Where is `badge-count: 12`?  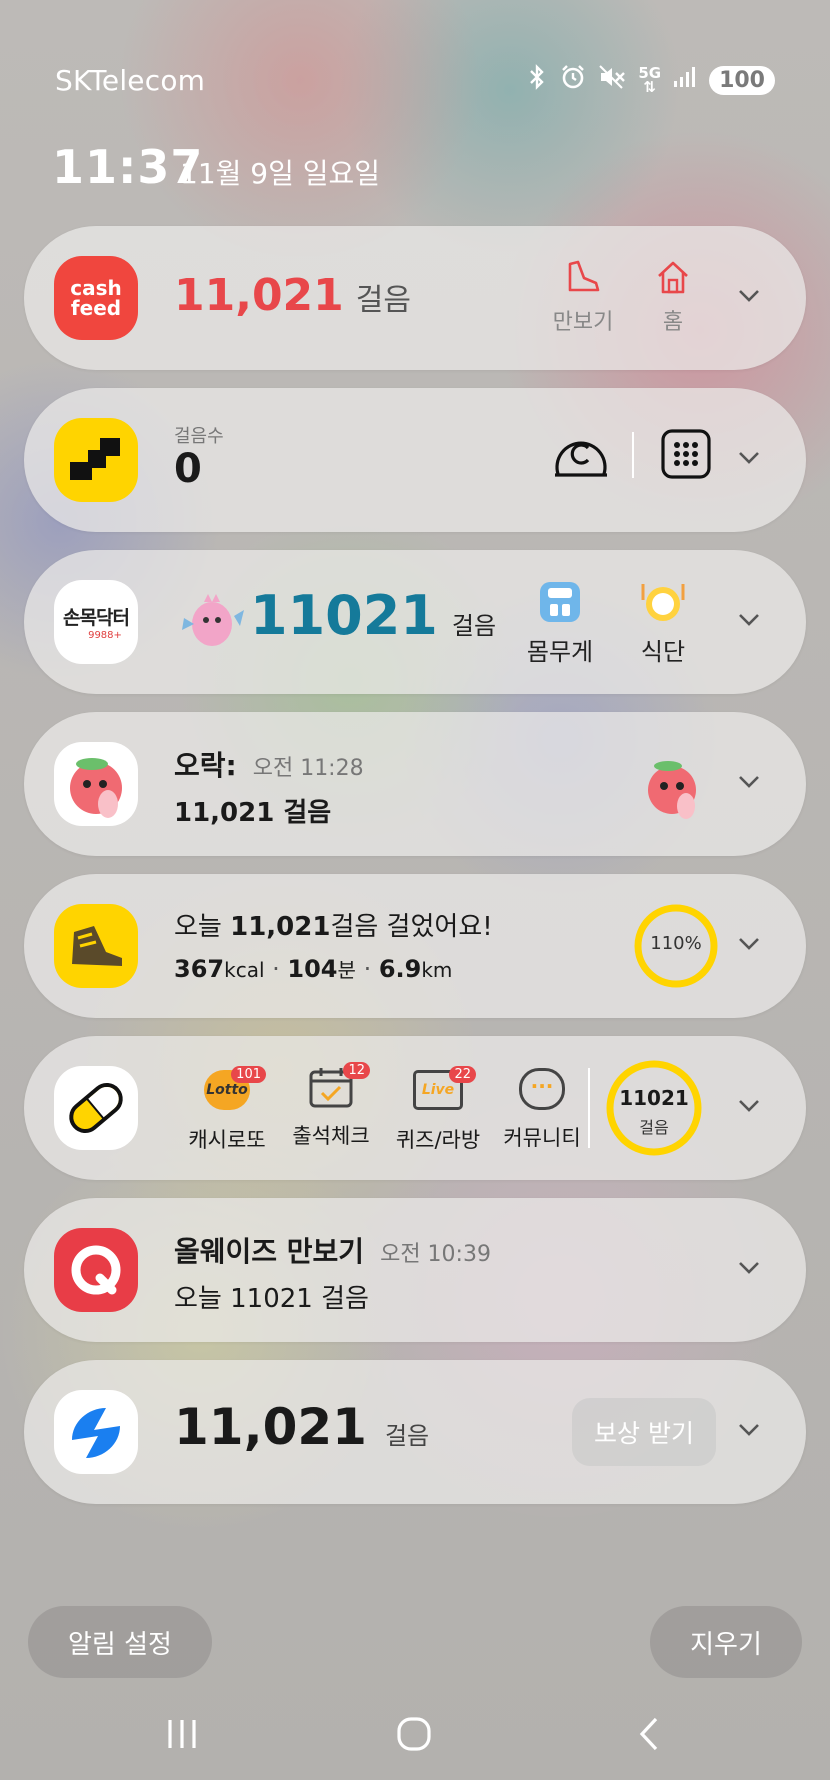
badge-count: 12 is located at coordinates (356, 1070).